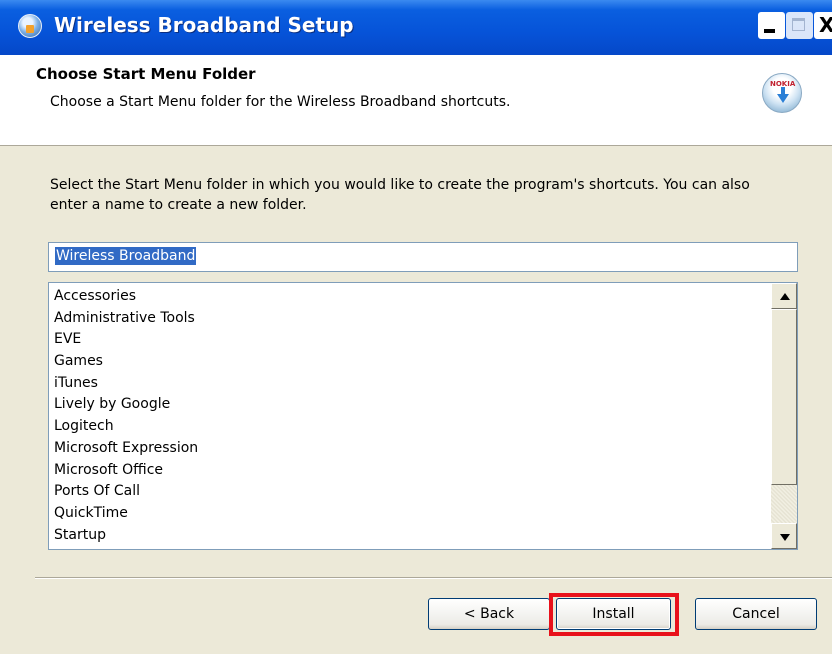 The height and width of the screenshot is (654, 832). I want to click on cancel-button: Cancel, so click(756, 614).